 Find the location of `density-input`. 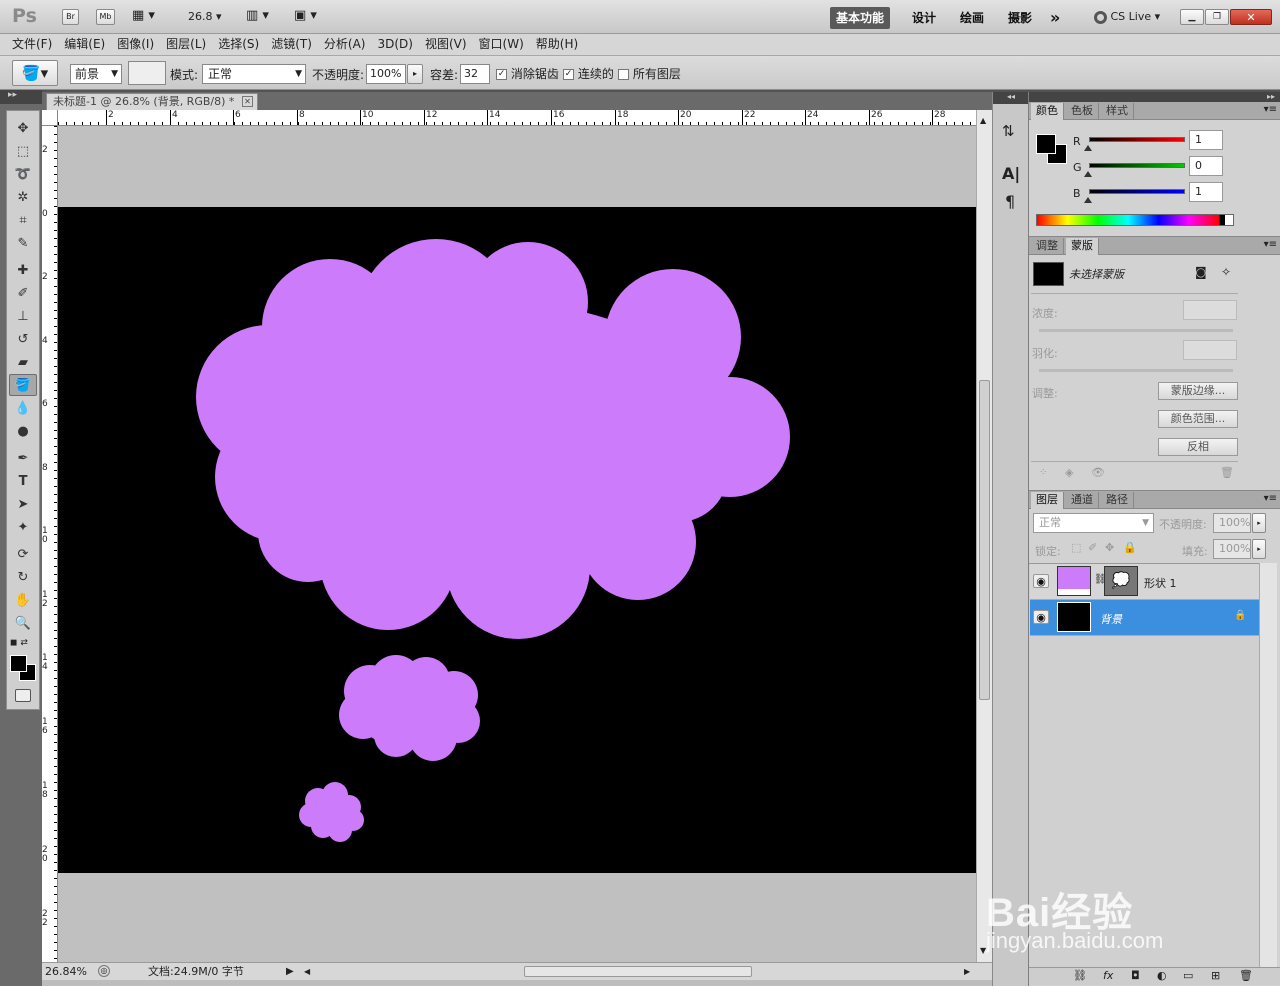

density-input is located at coordinates (1210, 310).